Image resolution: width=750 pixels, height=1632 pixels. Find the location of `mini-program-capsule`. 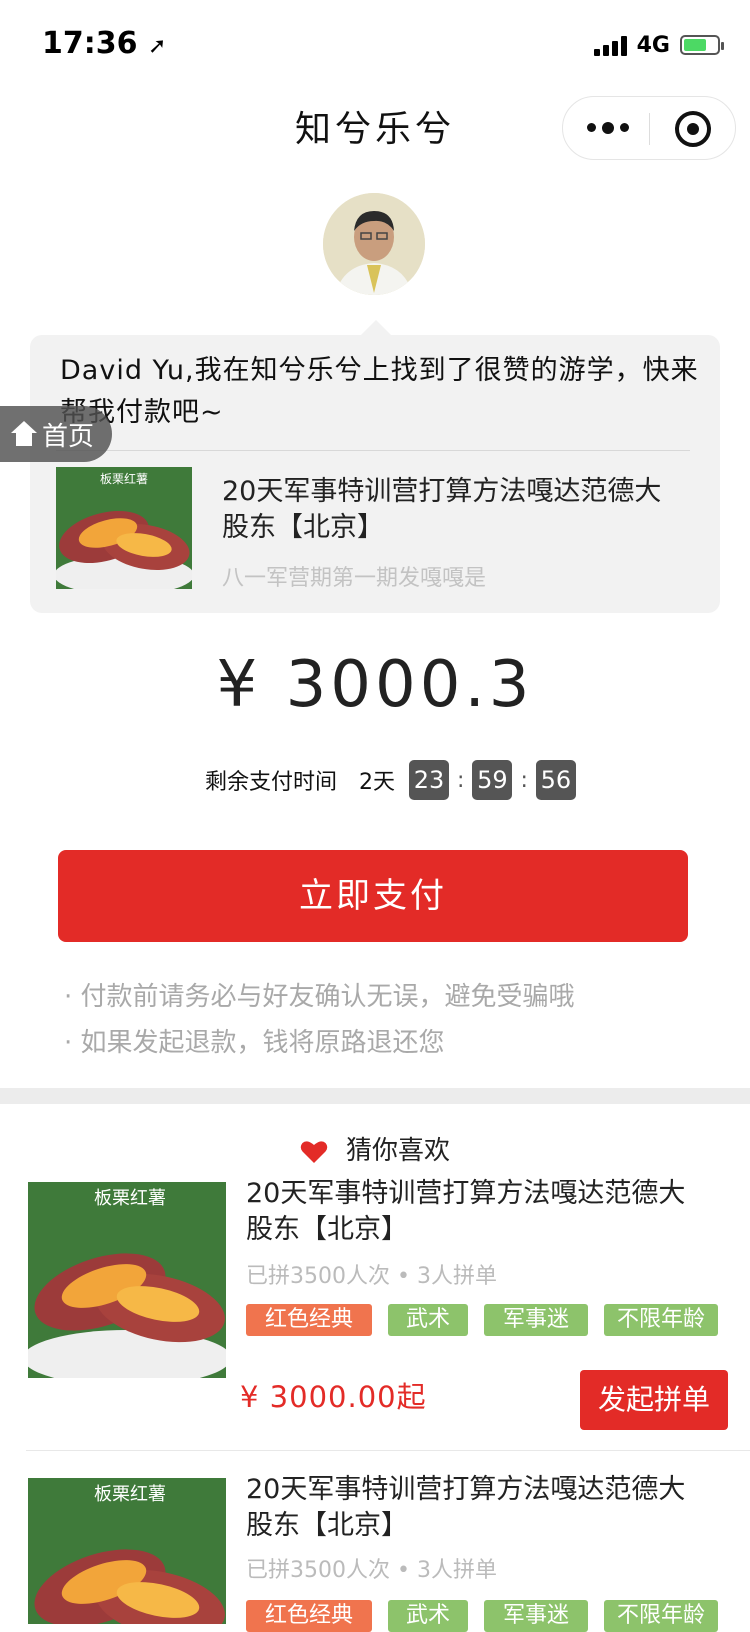

mini-program-capsule is located at coordinates (649, 128).